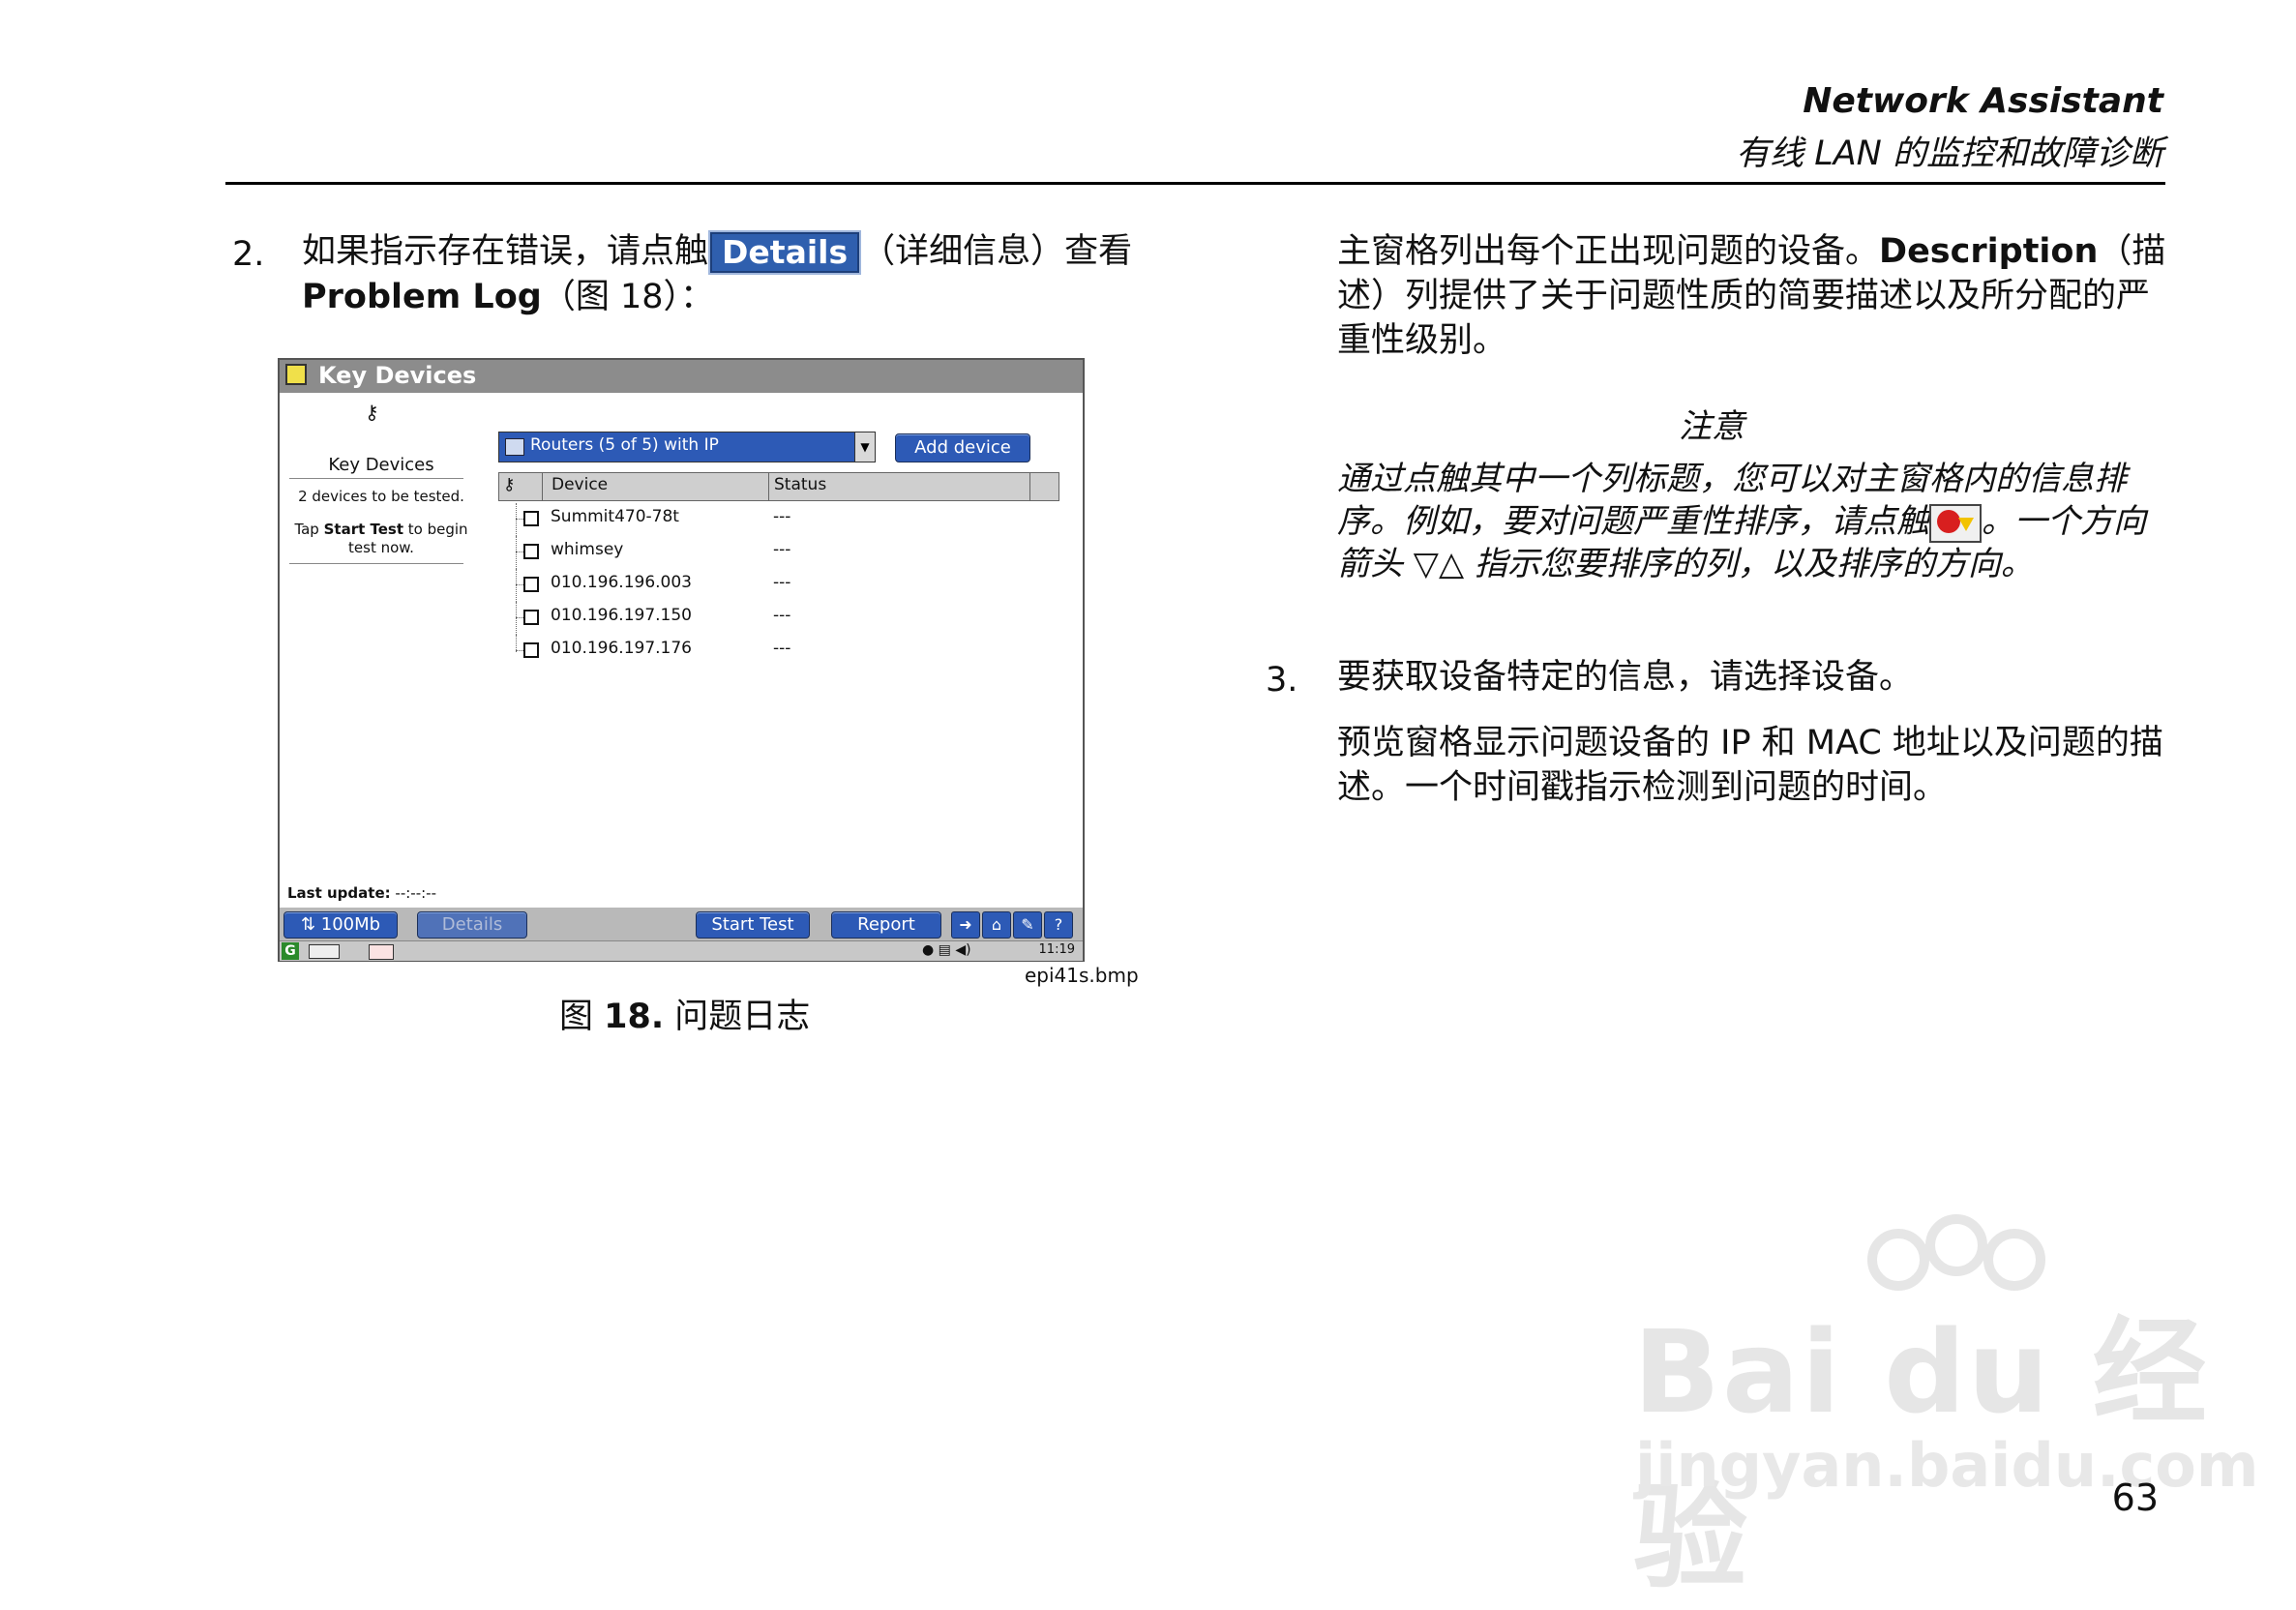 The image size is (2296, 1610). I want to click on table-row: 010.196.196.003 ---, so click(769, 585).